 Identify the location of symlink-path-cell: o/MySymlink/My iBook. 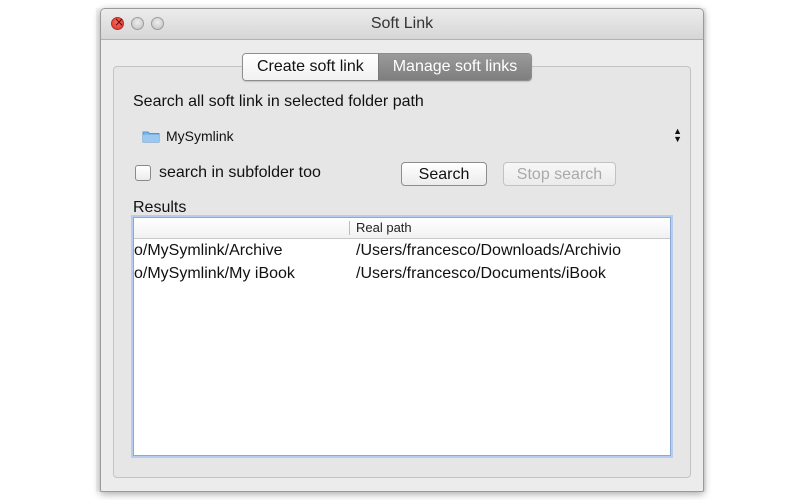
(214, 273).